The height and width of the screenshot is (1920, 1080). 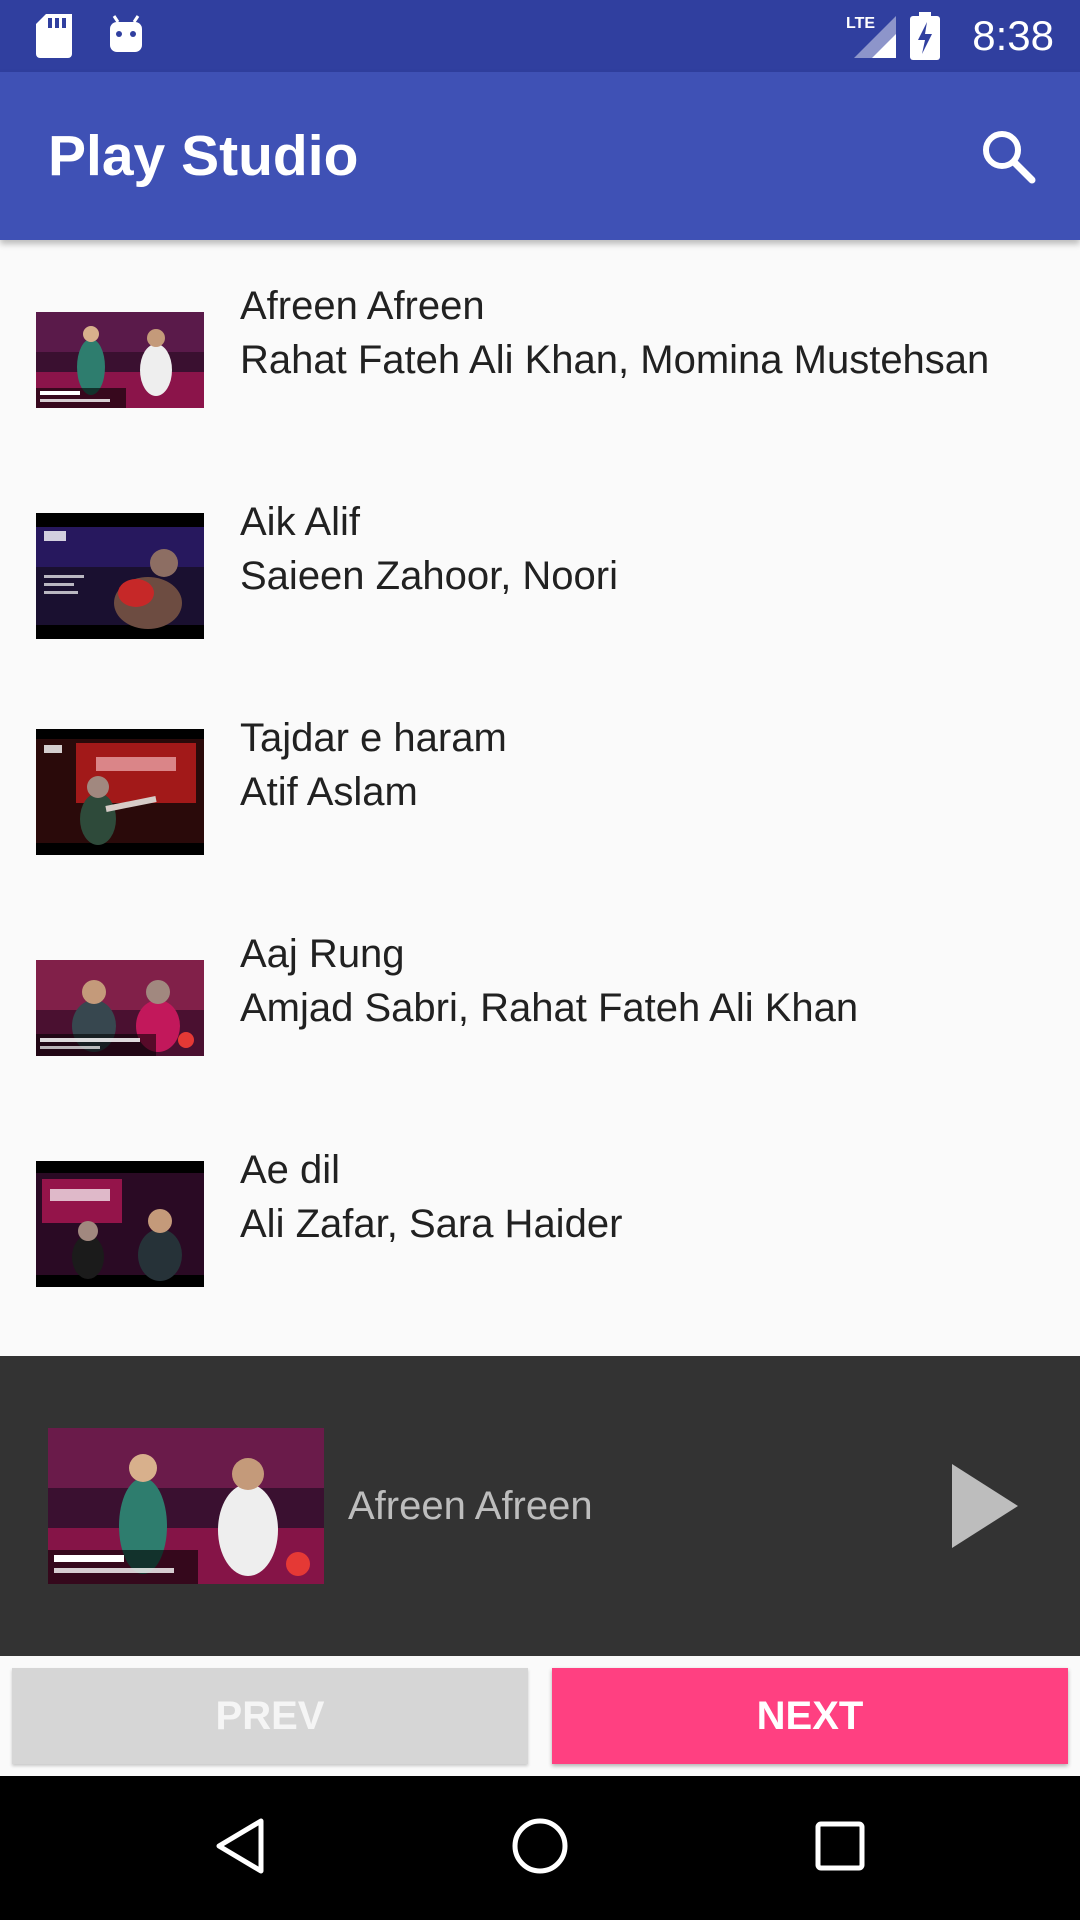 I want to click on song-title: Aik Alif, so click(x=300, y=522).